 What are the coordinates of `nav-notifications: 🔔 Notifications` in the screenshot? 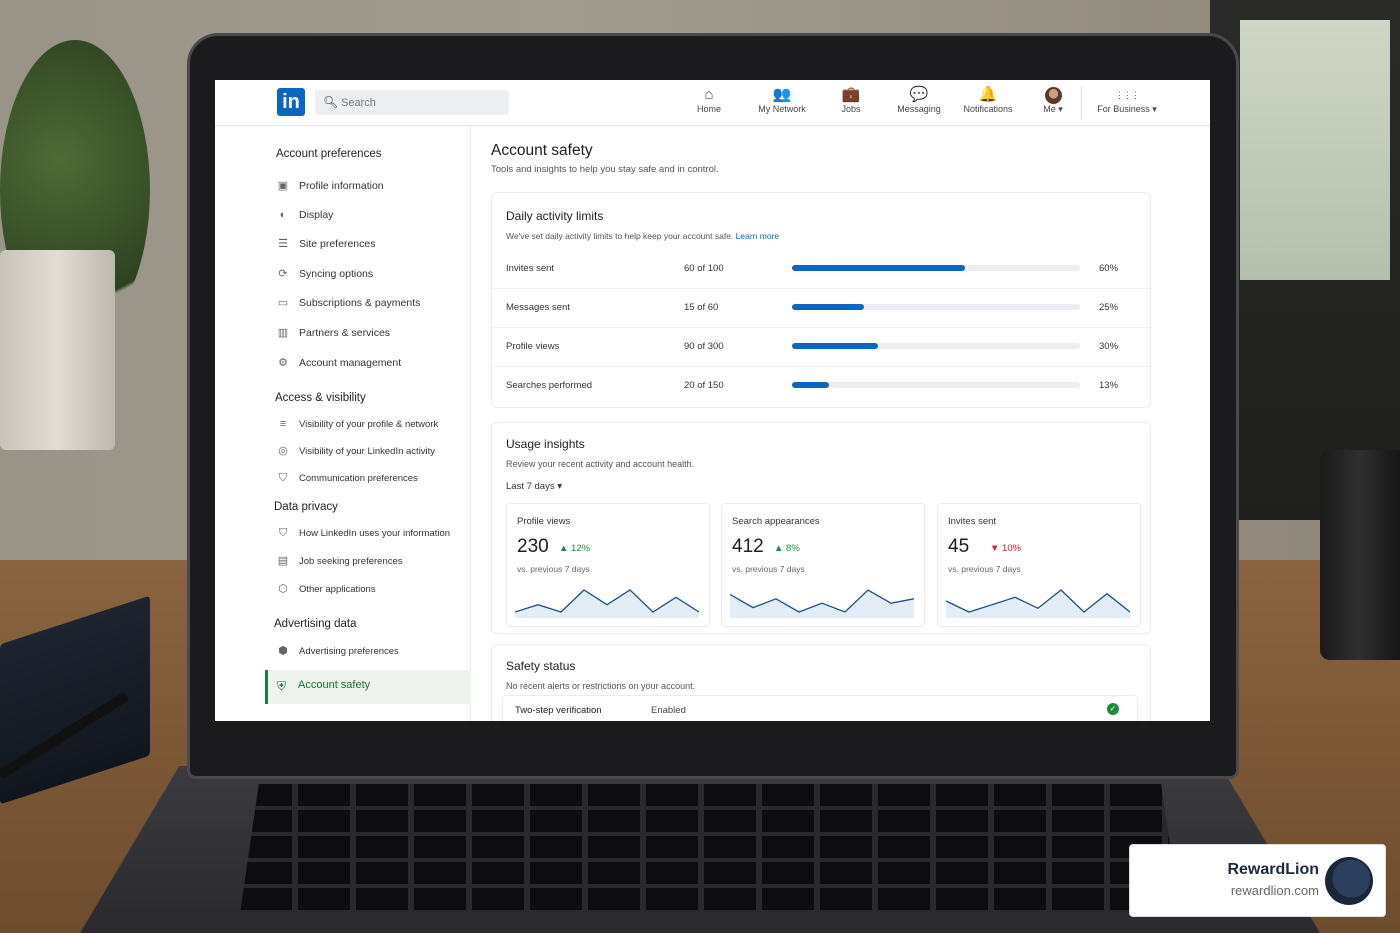 It's located at (988, 100).